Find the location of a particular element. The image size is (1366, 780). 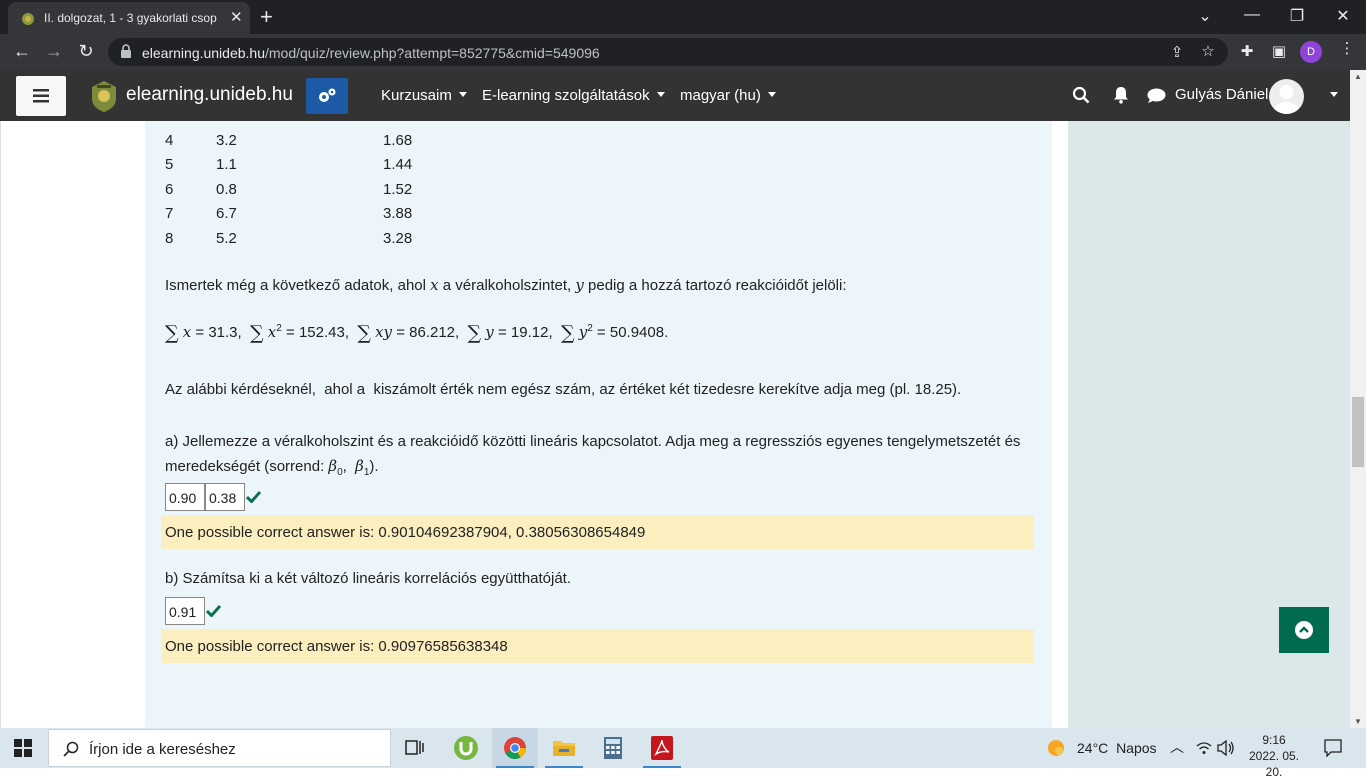

table-cell-index: 5 is located at coordinates (169, 164).